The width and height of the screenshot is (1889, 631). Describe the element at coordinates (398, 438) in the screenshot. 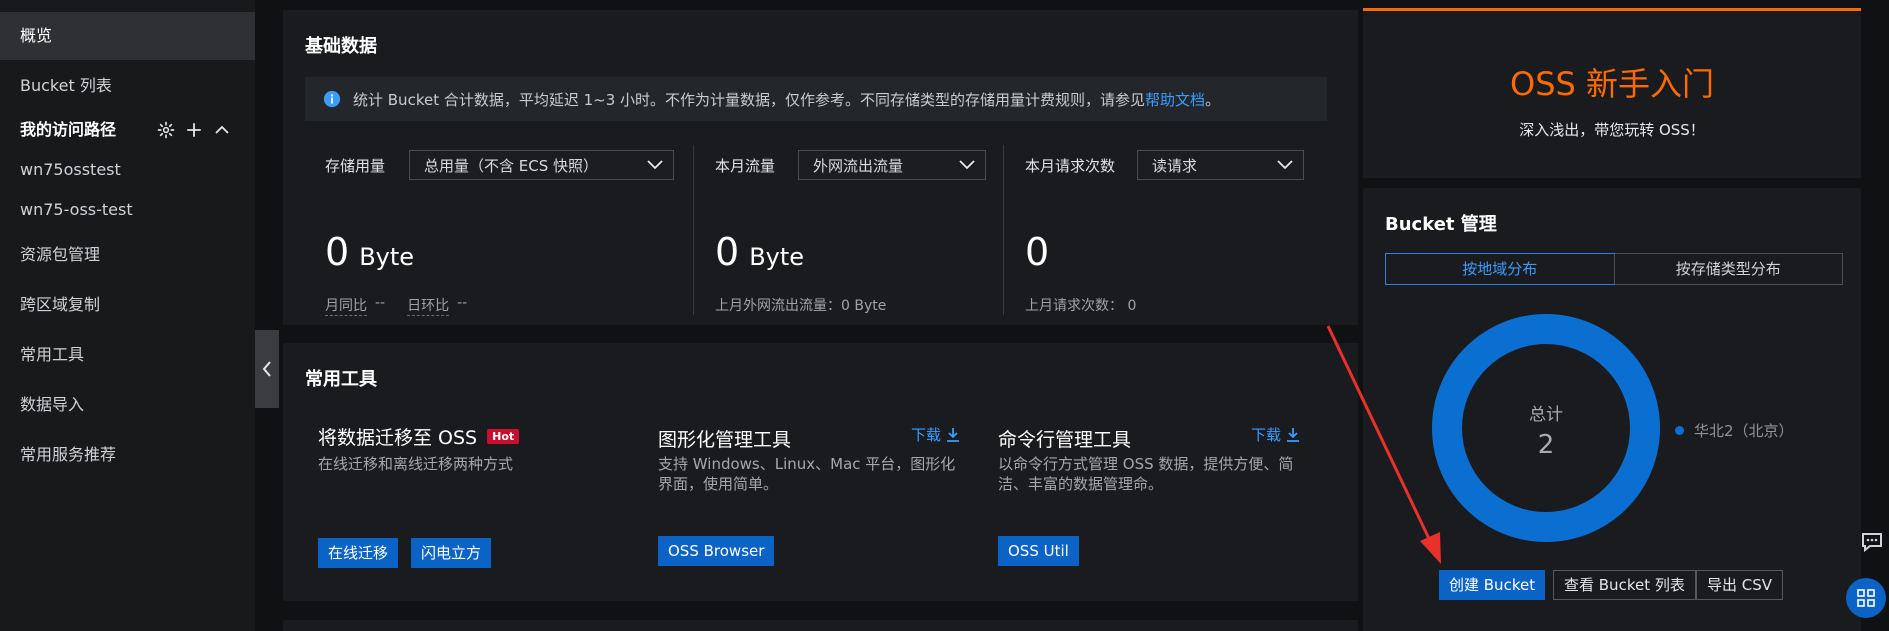

I see `migrate-title: 将数据迁移至 OSS` at that location.